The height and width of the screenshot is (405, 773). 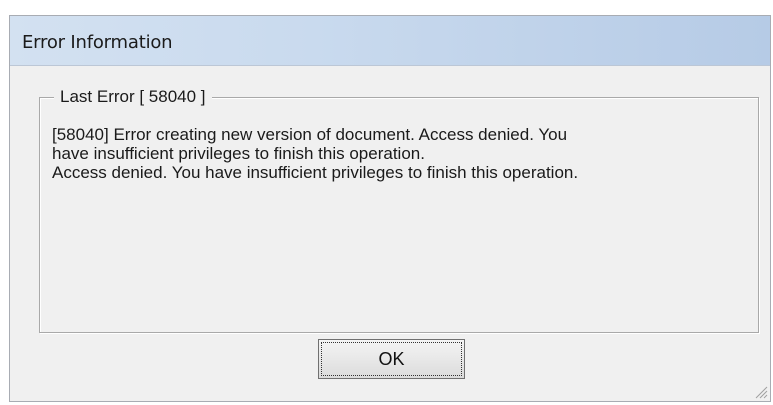 What do you see at coordinates (390, 41) in the screenshot?
I see `title-bar: Error Information` at bounding box center [390, 41].